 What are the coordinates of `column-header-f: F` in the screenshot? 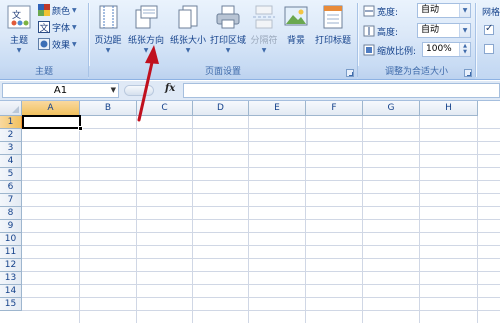 It's located at (334, 108).